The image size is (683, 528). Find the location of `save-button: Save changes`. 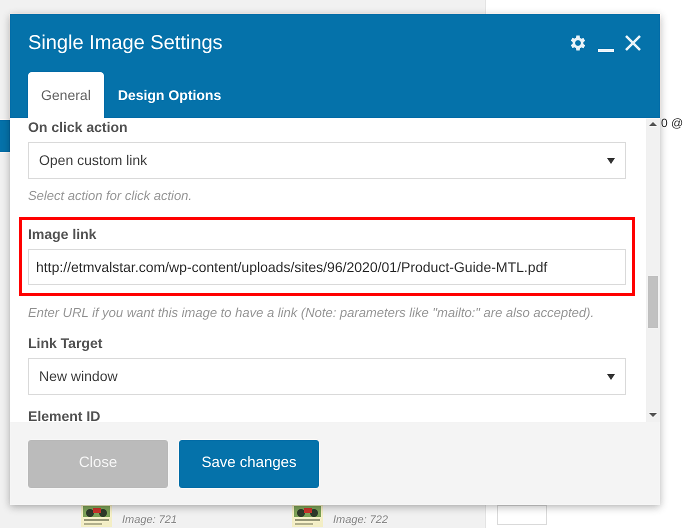

save-button: Save changes is located at coordinates (249, 464).